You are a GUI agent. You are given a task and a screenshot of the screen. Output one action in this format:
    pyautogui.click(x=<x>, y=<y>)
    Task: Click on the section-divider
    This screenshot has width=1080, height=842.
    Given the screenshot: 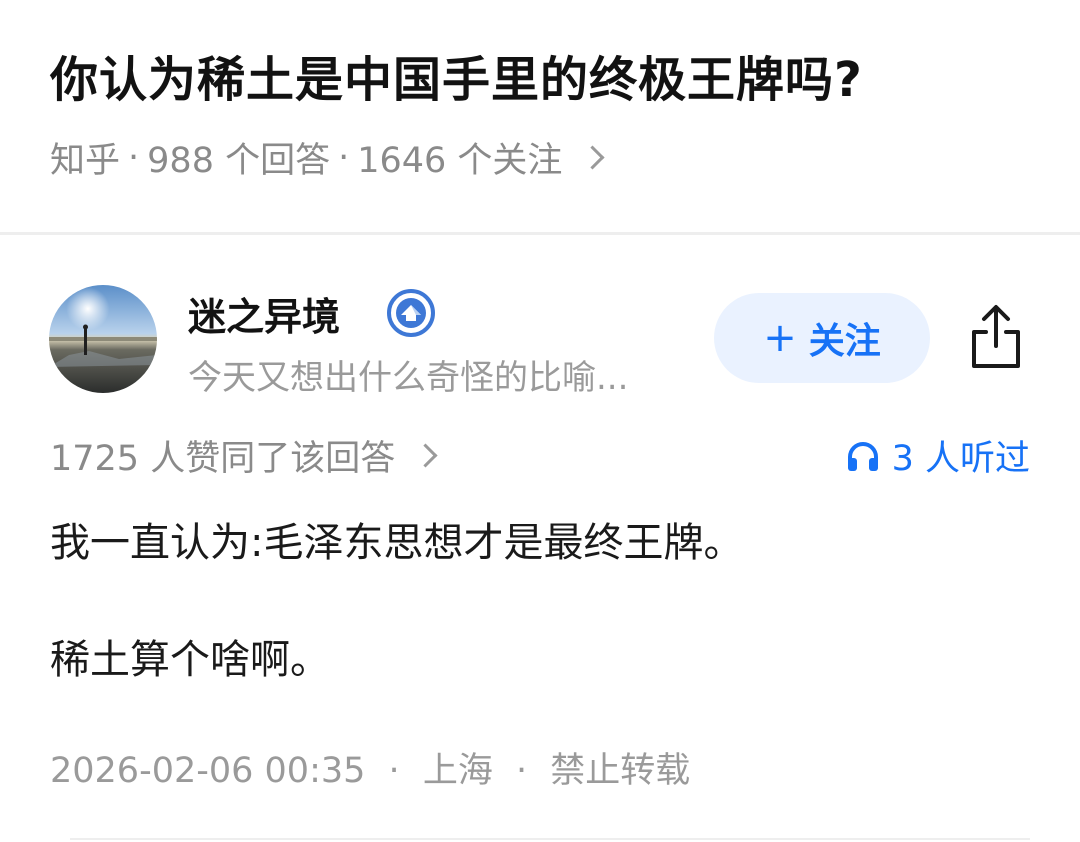 What is the action you would take?
    pyautogui.click(x=540, y=233)
    